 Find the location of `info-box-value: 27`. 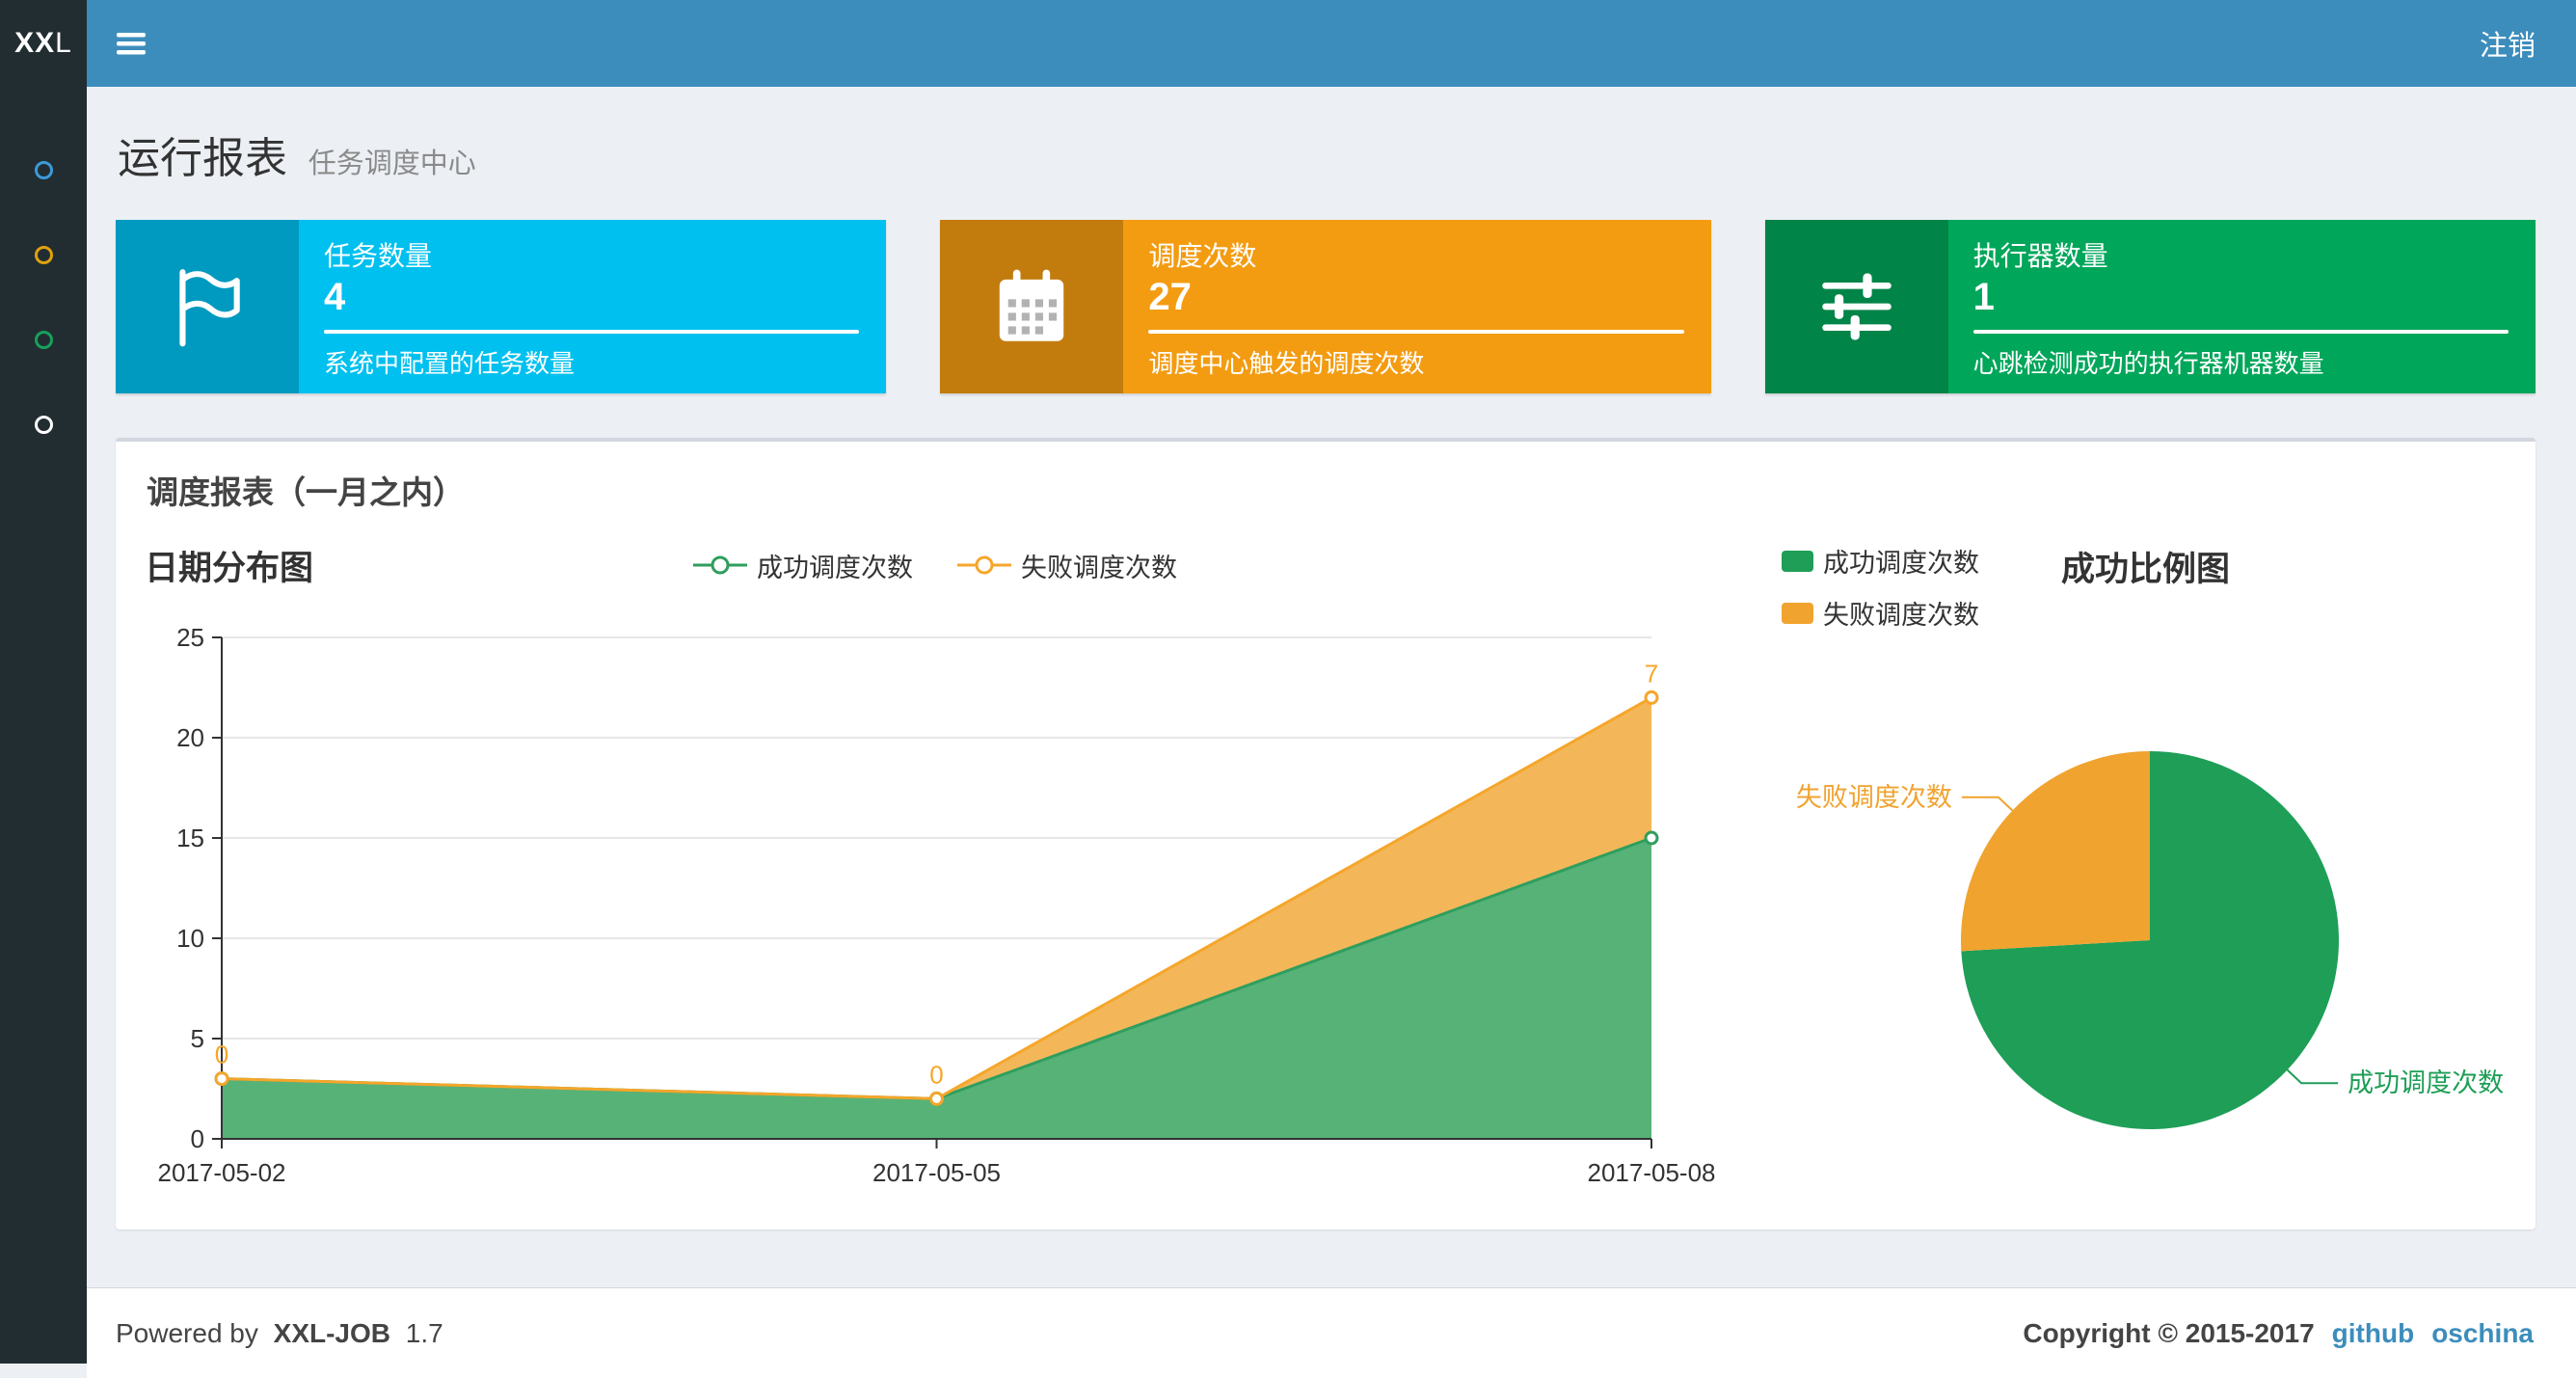

info-box-value: 27 is located at coordinates (1170, 297).